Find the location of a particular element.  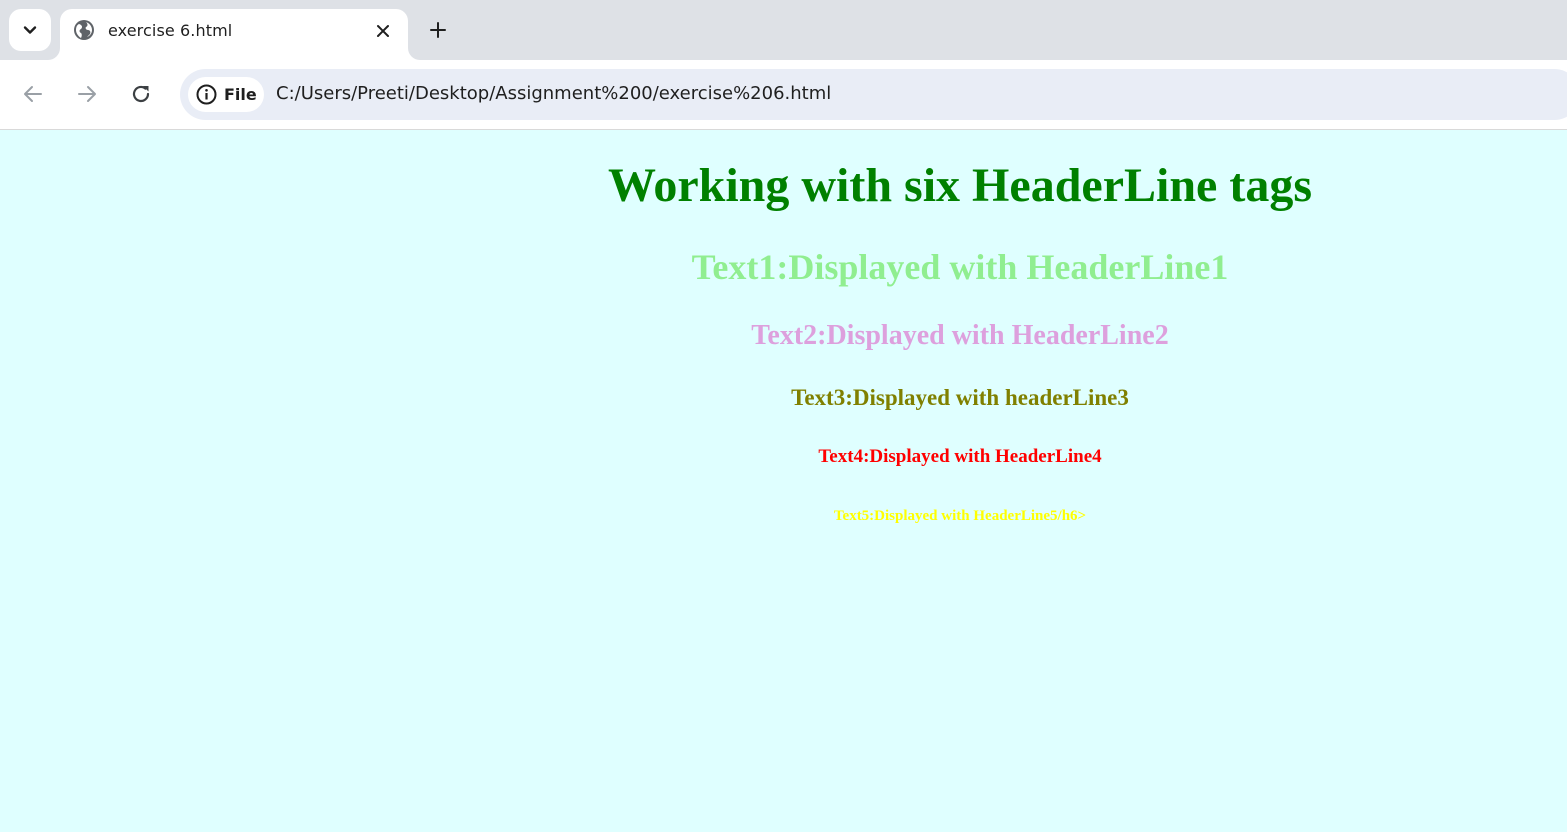

plus-icon is located at coordinates (438, 30).